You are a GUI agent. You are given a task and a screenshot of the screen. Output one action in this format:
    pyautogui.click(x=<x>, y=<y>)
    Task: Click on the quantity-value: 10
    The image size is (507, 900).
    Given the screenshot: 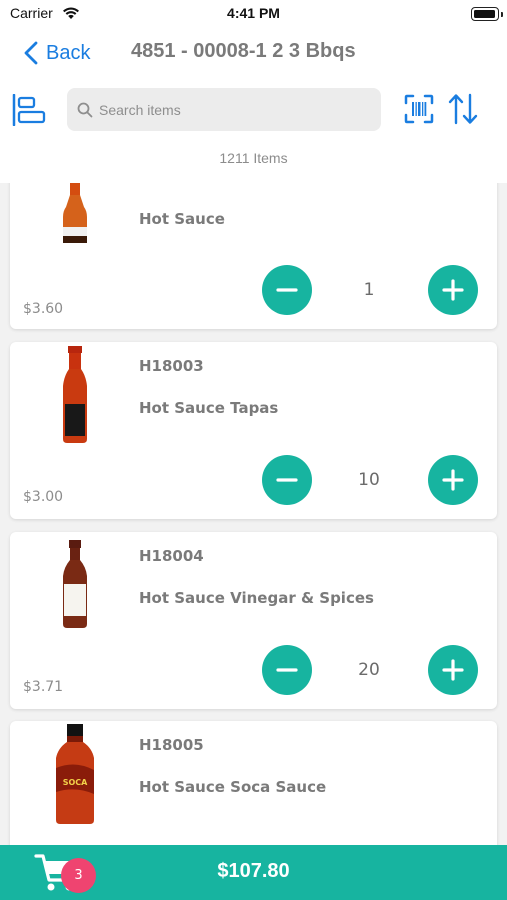 What is the action you would take?
    pyautogui.click(x=369, y=480)
    